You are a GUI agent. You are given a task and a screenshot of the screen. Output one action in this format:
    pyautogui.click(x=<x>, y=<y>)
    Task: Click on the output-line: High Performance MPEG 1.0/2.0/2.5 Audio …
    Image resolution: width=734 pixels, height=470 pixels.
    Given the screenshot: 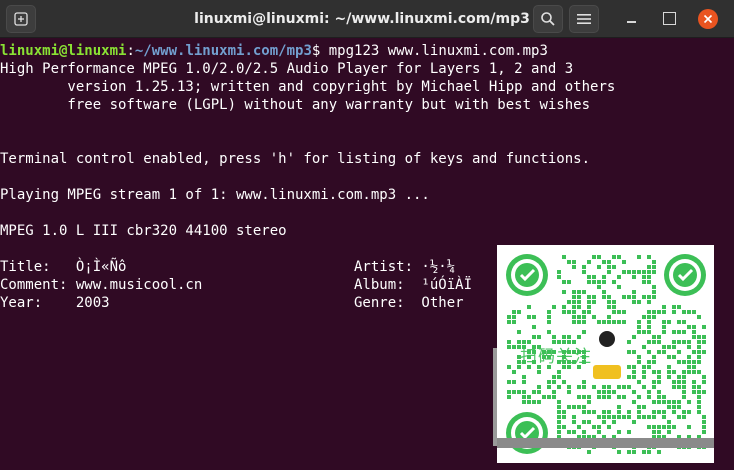 What is the action you would take?
    pyautogui.click(x=287, y=69)
    